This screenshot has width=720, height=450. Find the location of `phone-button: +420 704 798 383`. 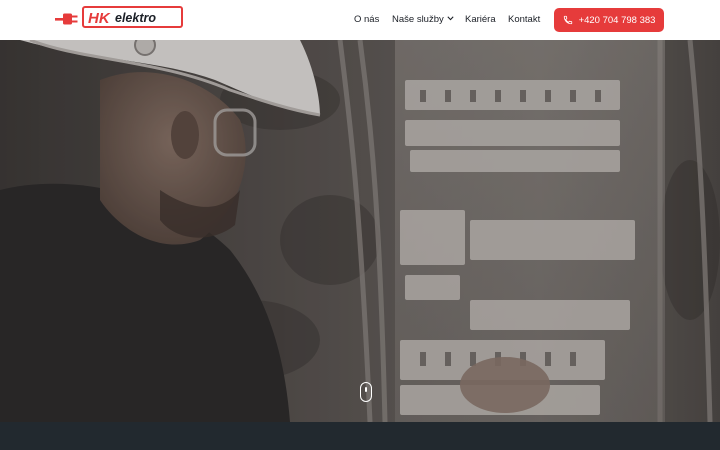

phone-button: +420 704 798 383 is located at coordinates (609, 20).